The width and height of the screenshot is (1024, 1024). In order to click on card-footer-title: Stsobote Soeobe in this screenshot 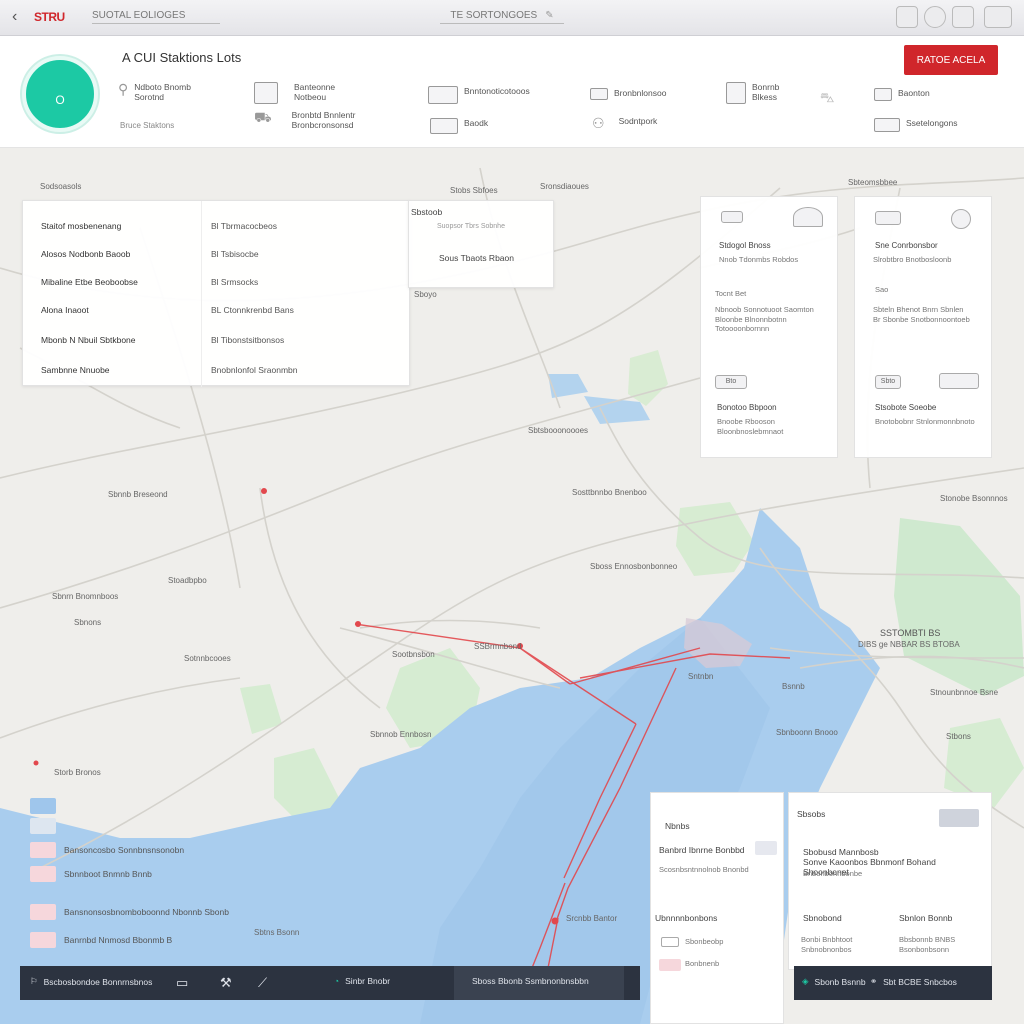, I will do `click(906, 407)`.